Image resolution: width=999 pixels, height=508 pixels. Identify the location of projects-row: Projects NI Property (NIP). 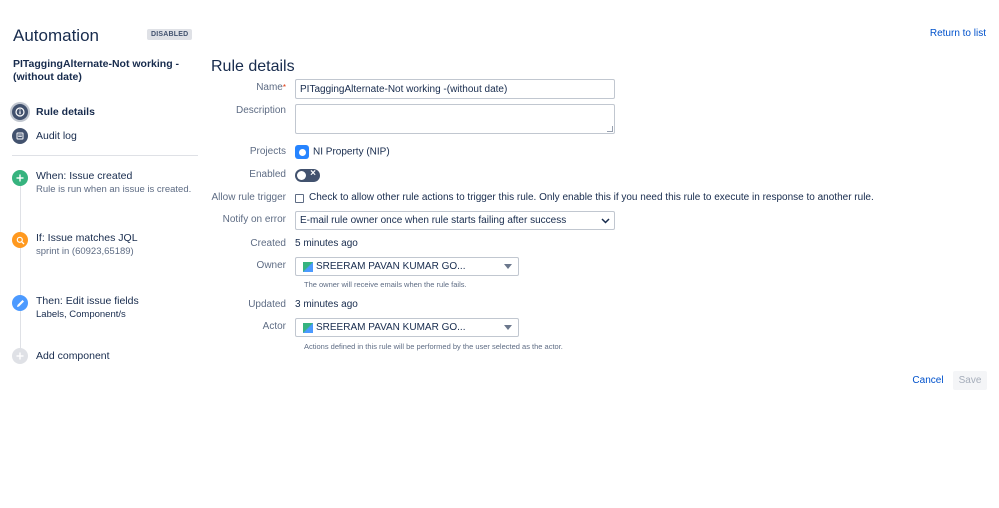
(300, 152).